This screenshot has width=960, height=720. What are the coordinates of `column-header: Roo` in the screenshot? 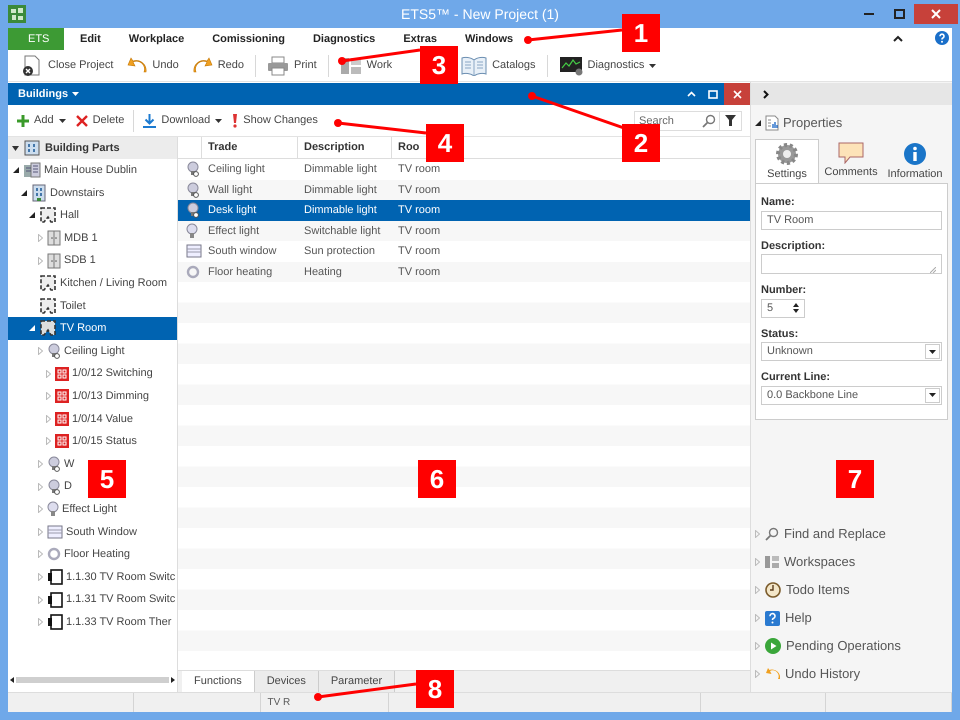 It's located at (407, 147).